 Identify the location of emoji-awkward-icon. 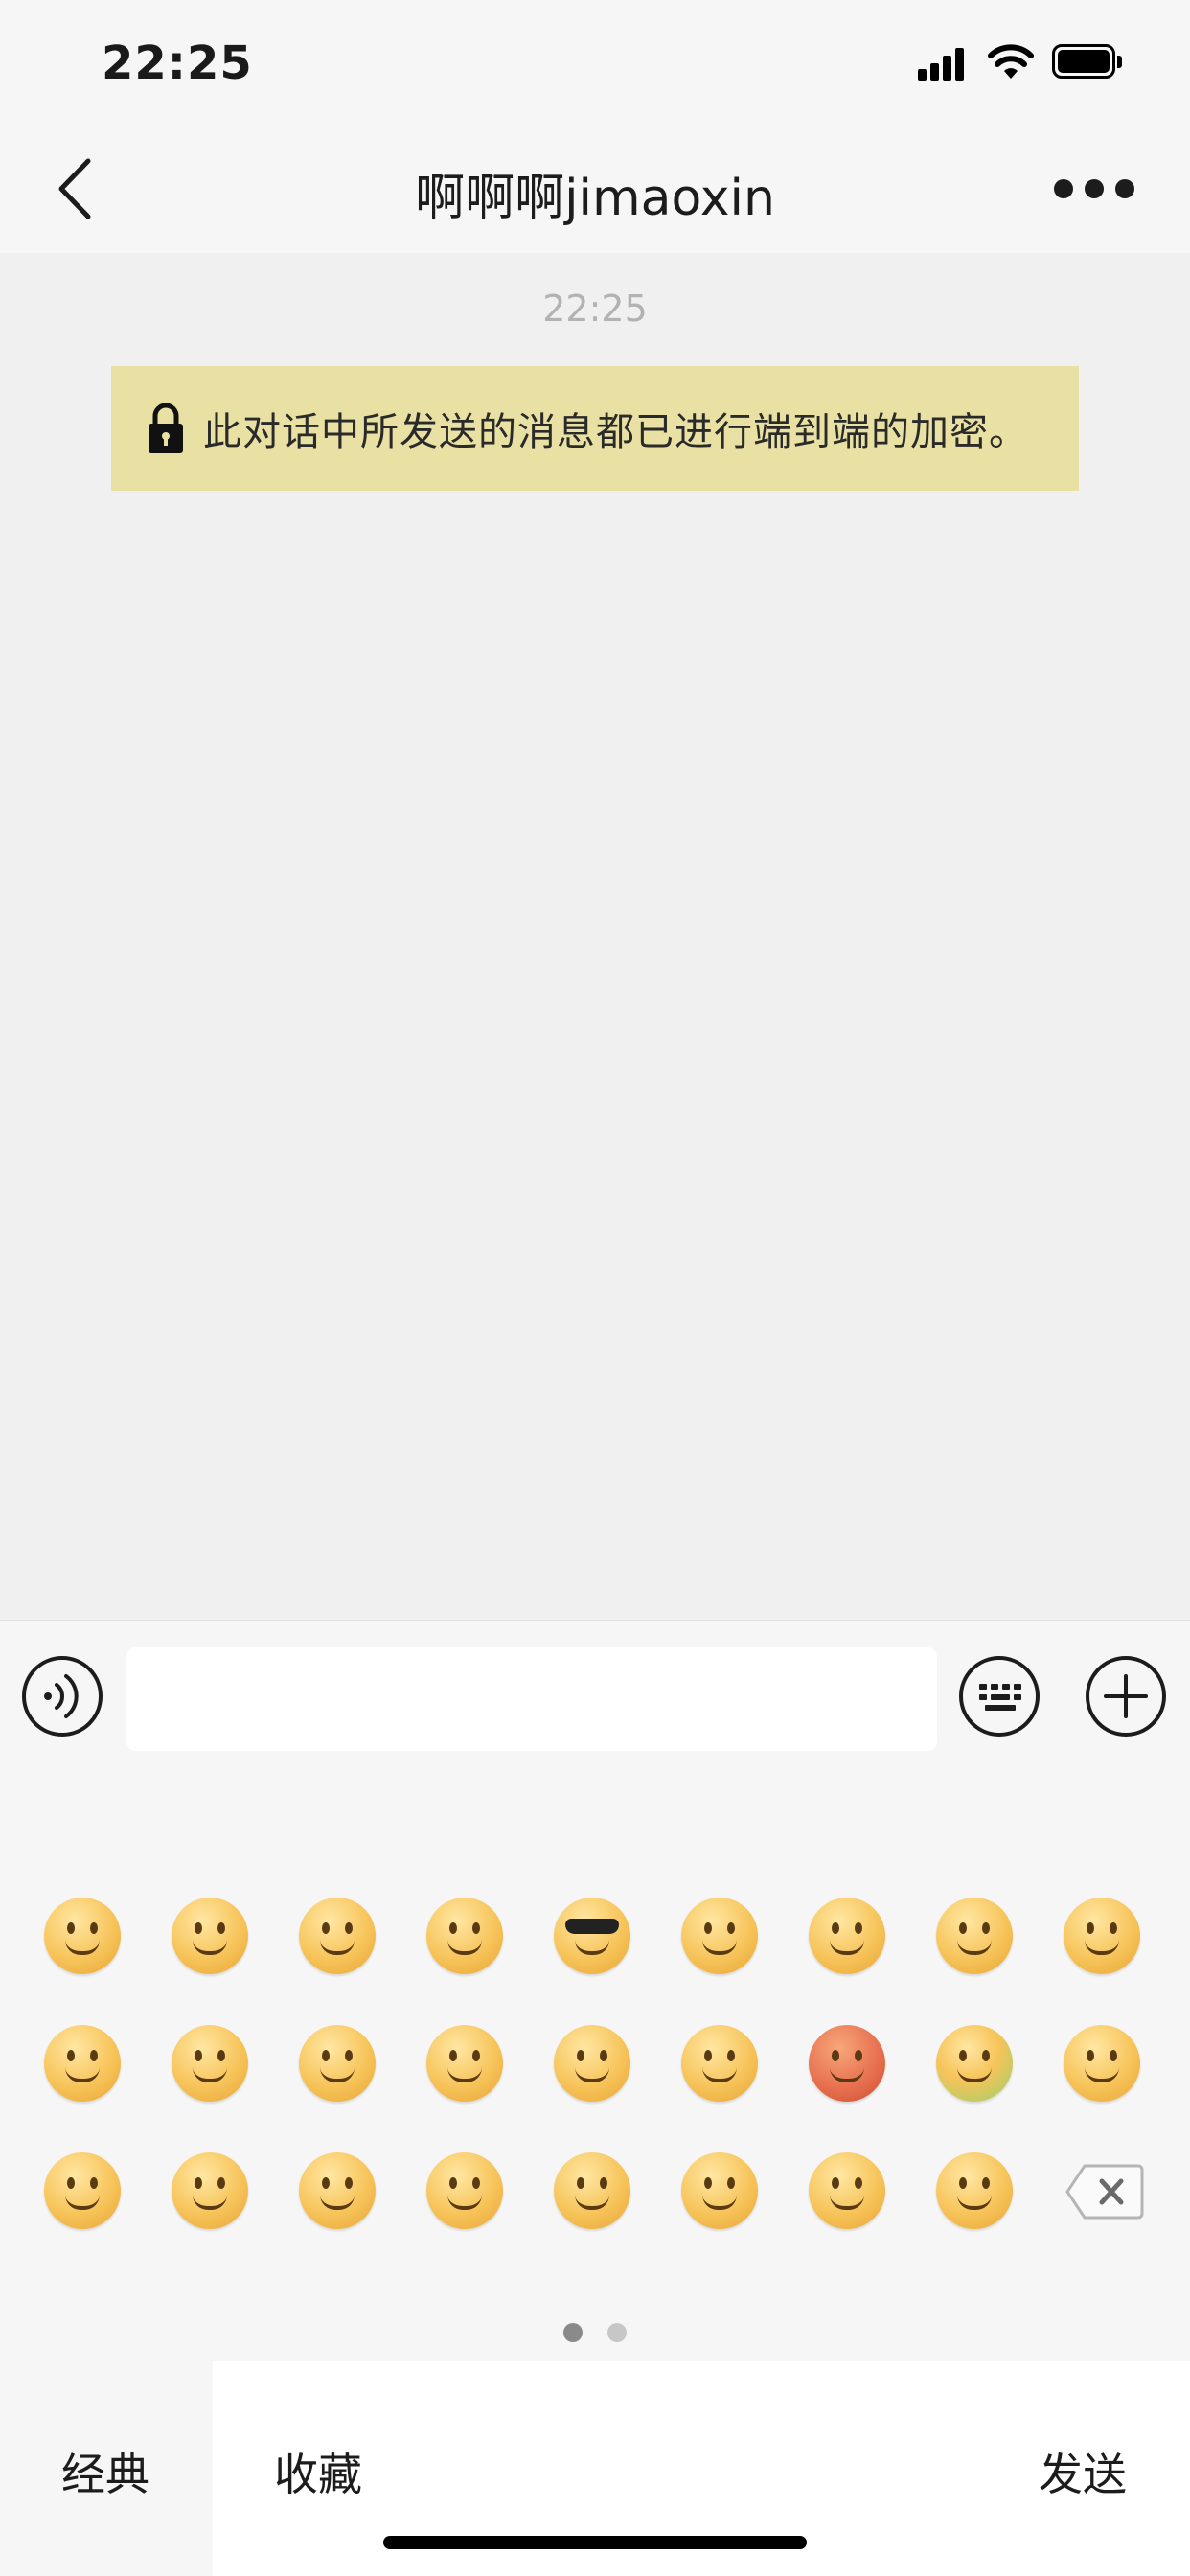
(85, 2065).